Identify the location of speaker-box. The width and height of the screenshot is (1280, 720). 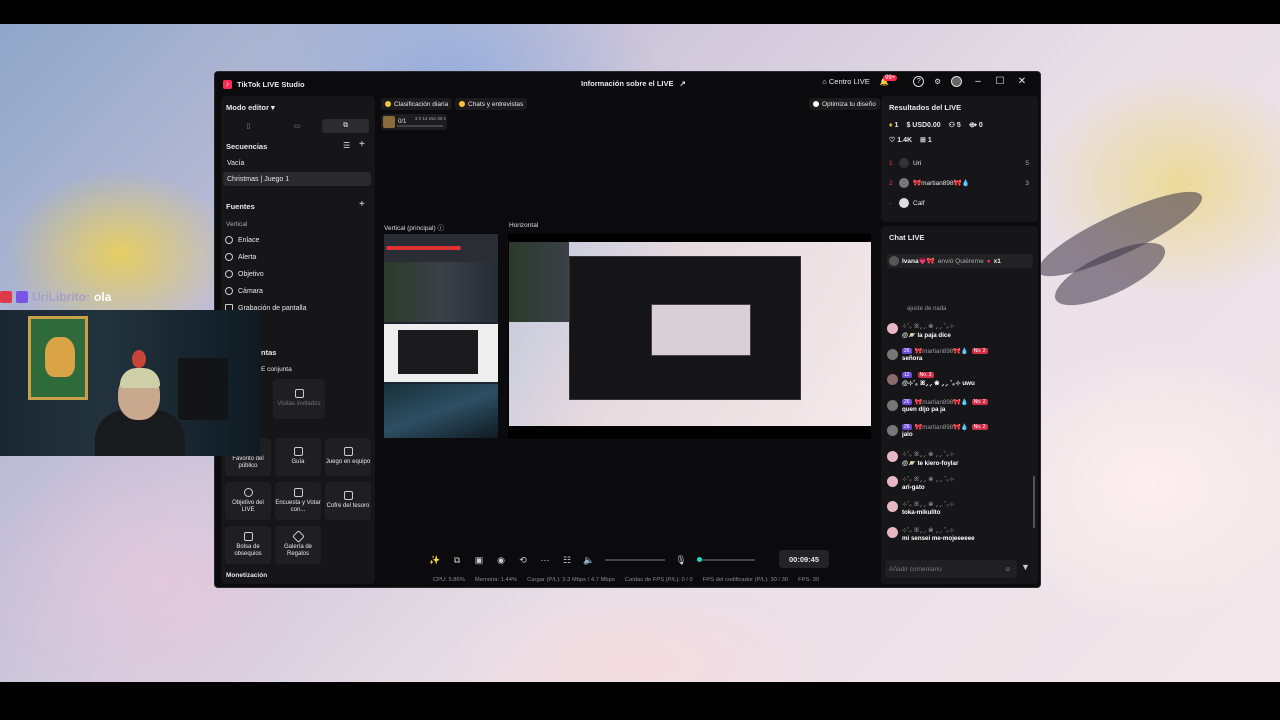
(203, 389).